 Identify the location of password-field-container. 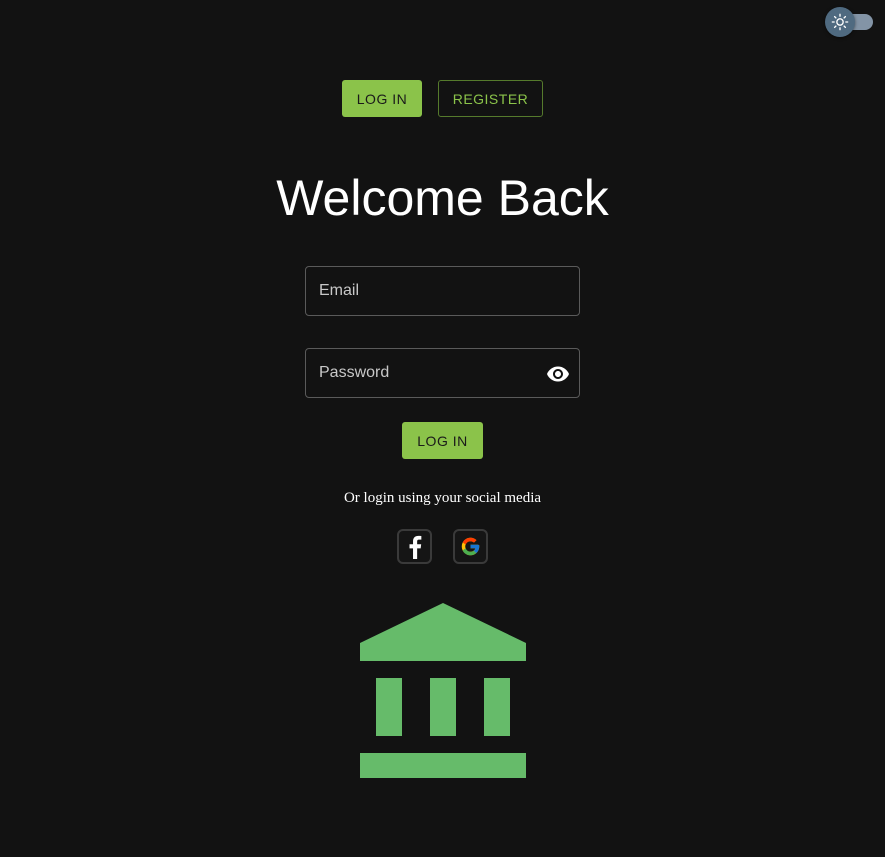
(442, 373).